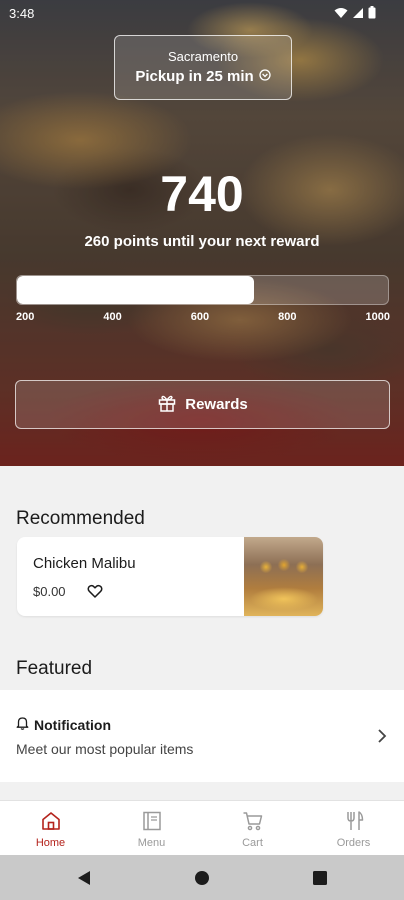 This screenshot has height=900, width=404. I want to click on nav-cart: Cart, so click(252, 828).